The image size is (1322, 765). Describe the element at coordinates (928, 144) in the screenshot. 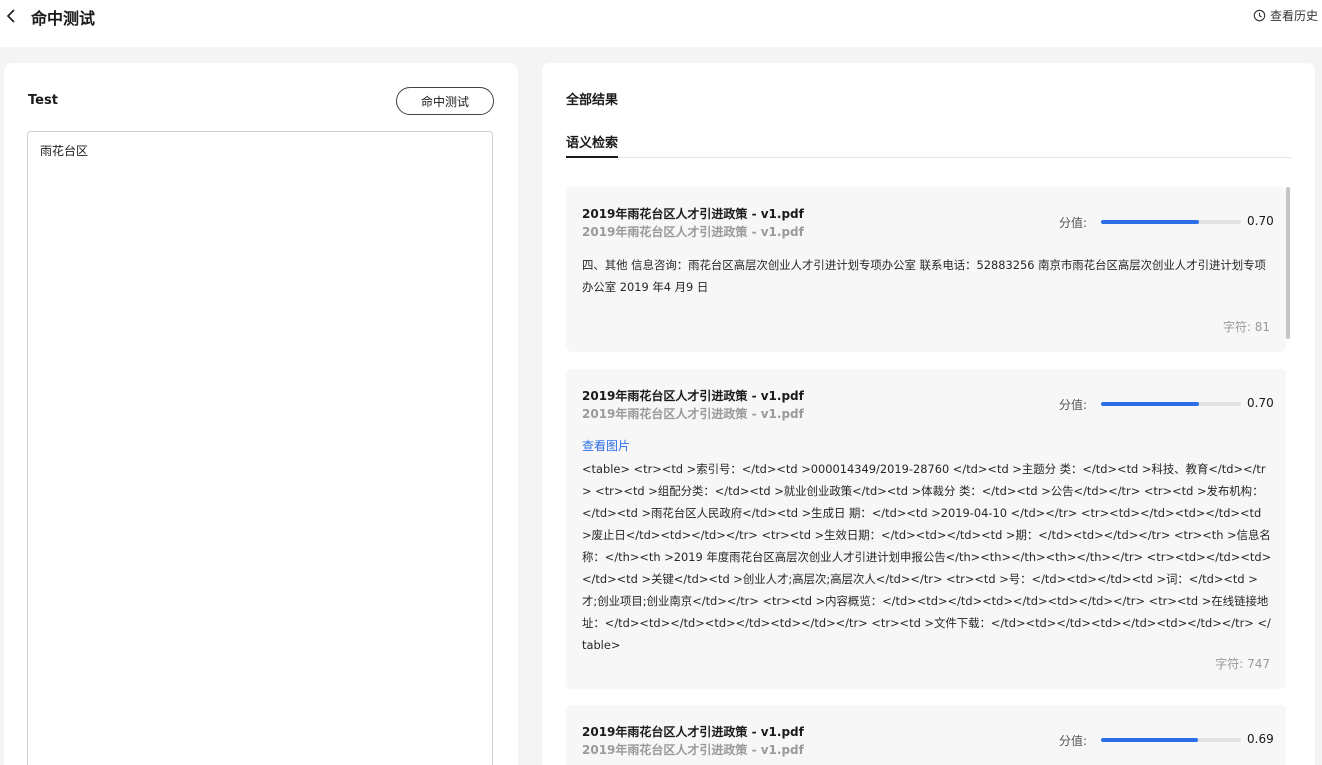

I see `results-tabs: 语义检索` at that location.